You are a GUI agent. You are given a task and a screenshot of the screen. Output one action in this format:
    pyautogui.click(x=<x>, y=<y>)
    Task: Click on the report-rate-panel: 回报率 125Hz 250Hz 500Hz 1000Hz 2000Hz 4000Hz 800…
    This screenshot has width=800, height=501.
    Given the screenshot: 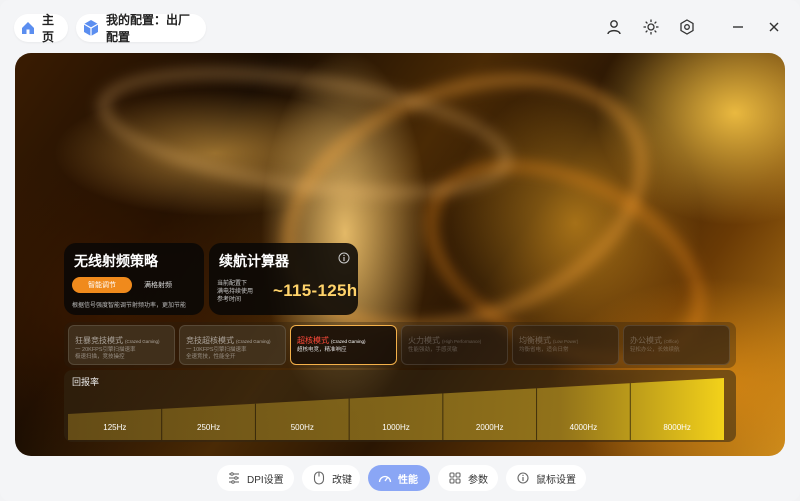 What is the action you would take?
    pyautogui.click(x=400, y=406)
    